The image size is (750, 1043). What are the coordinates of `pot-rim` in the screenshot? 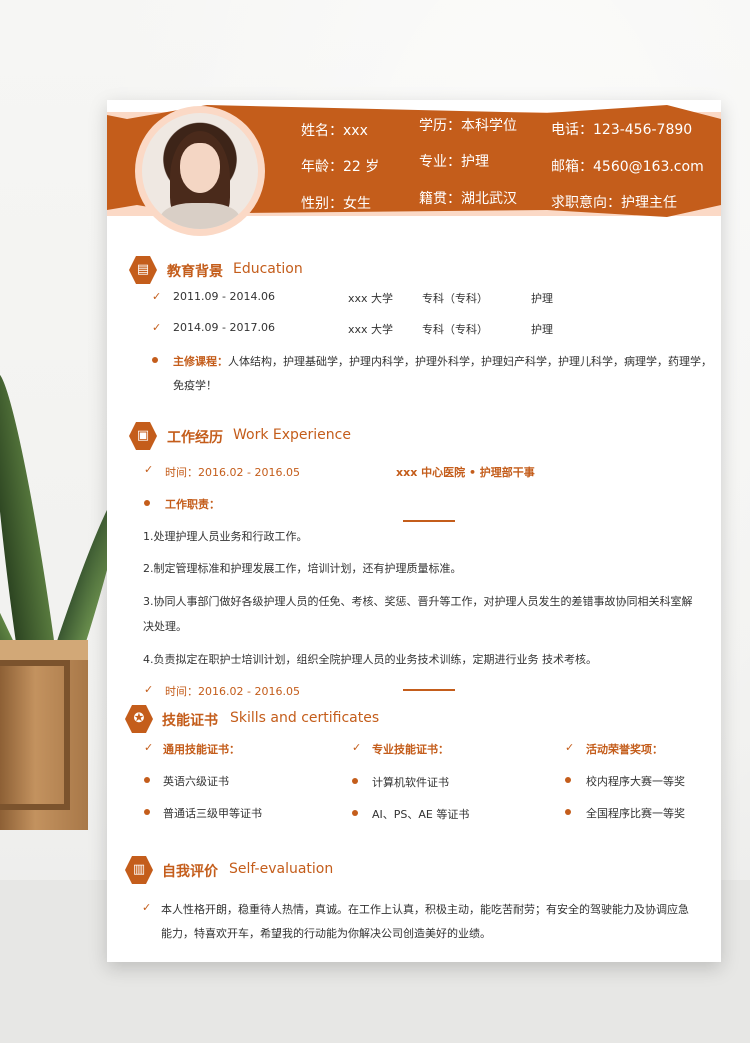 It's located at (44, 650).